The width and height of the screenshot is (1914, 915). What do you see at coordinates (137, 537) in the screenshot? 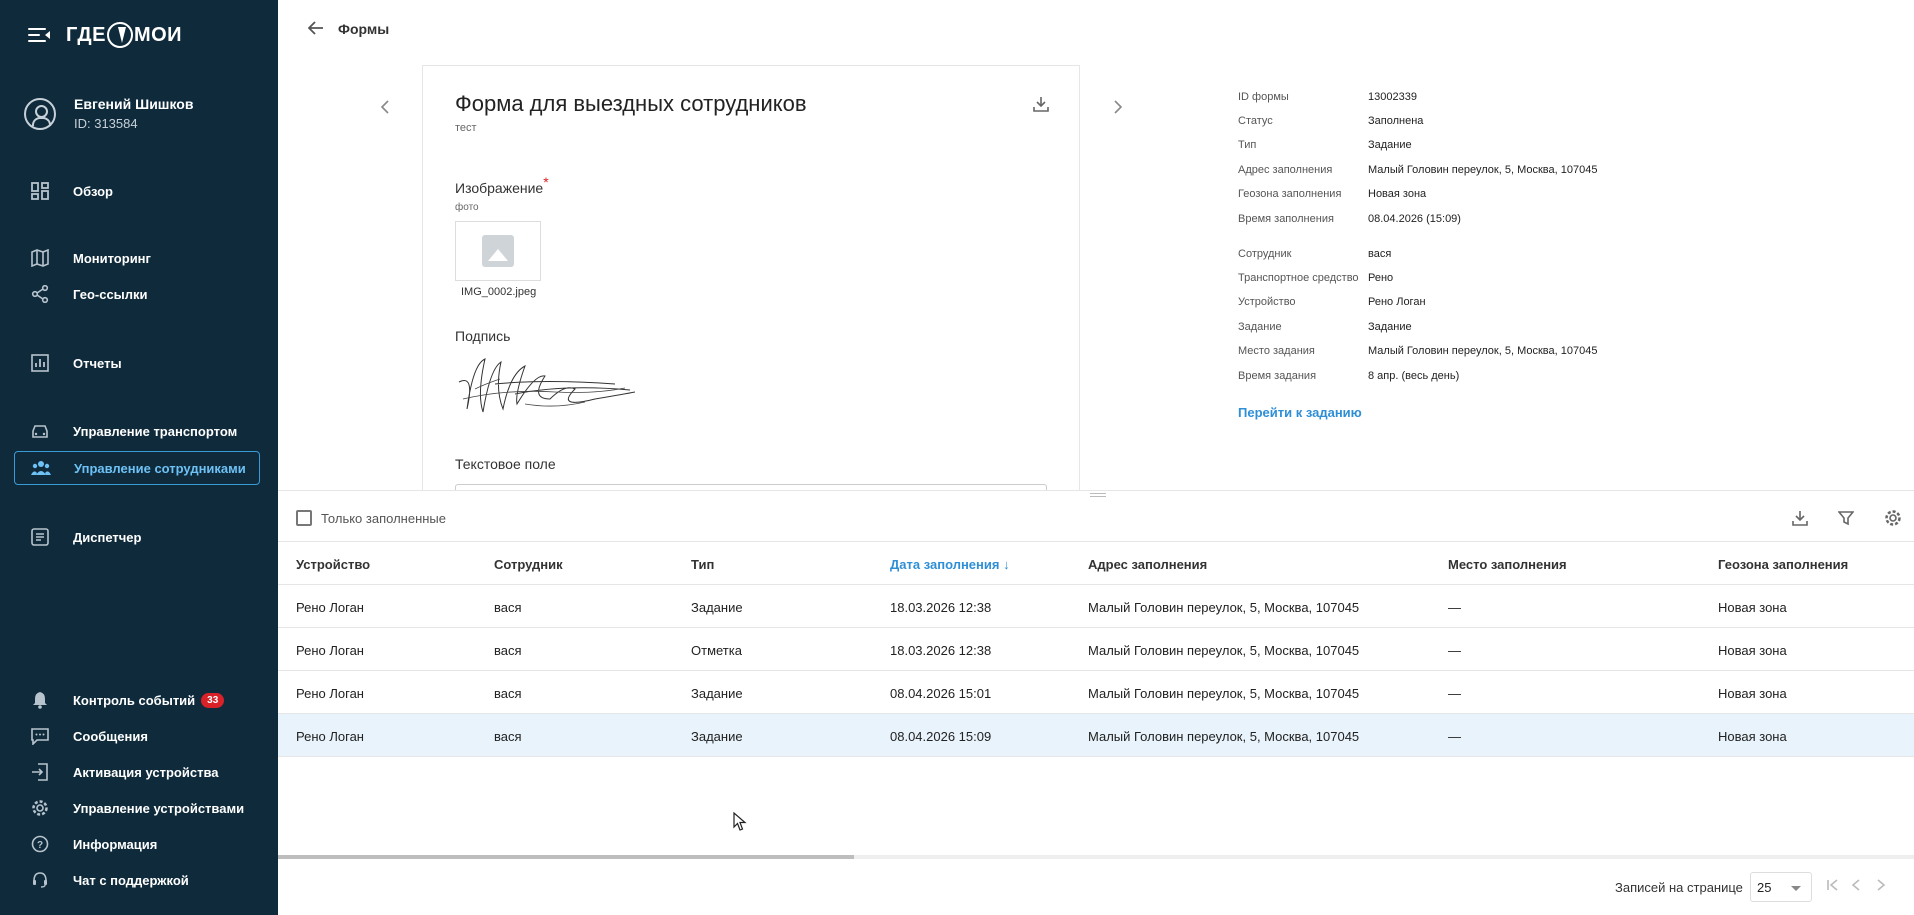
I see `sidebar-item-dispatcher: Диспетчер` at bounding box center [137, 537].